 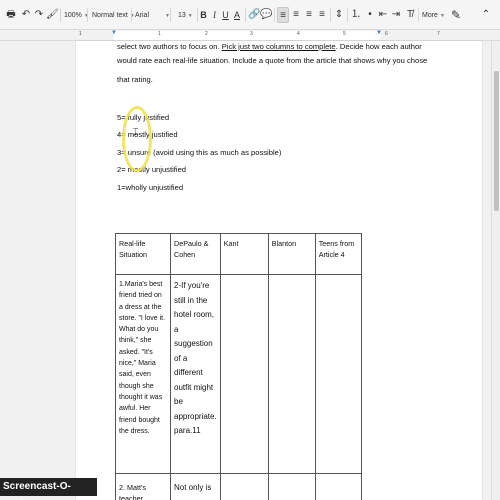 What do you see at coordinates (396, 15) in the screenshot?
I see `increase-indent-icon: ⇥` at bounding box center [396, 15].